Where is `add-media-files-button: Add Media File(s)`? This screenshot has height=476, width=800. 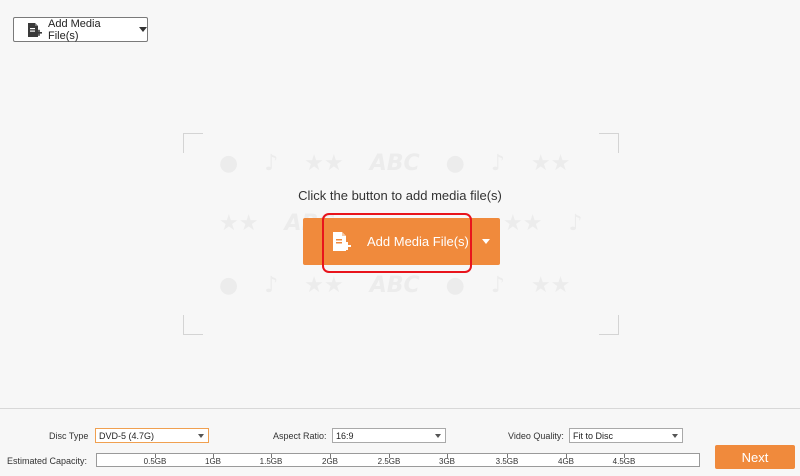
add-media-files-button: Add Media File(s) is located at coordinates (401, 241).